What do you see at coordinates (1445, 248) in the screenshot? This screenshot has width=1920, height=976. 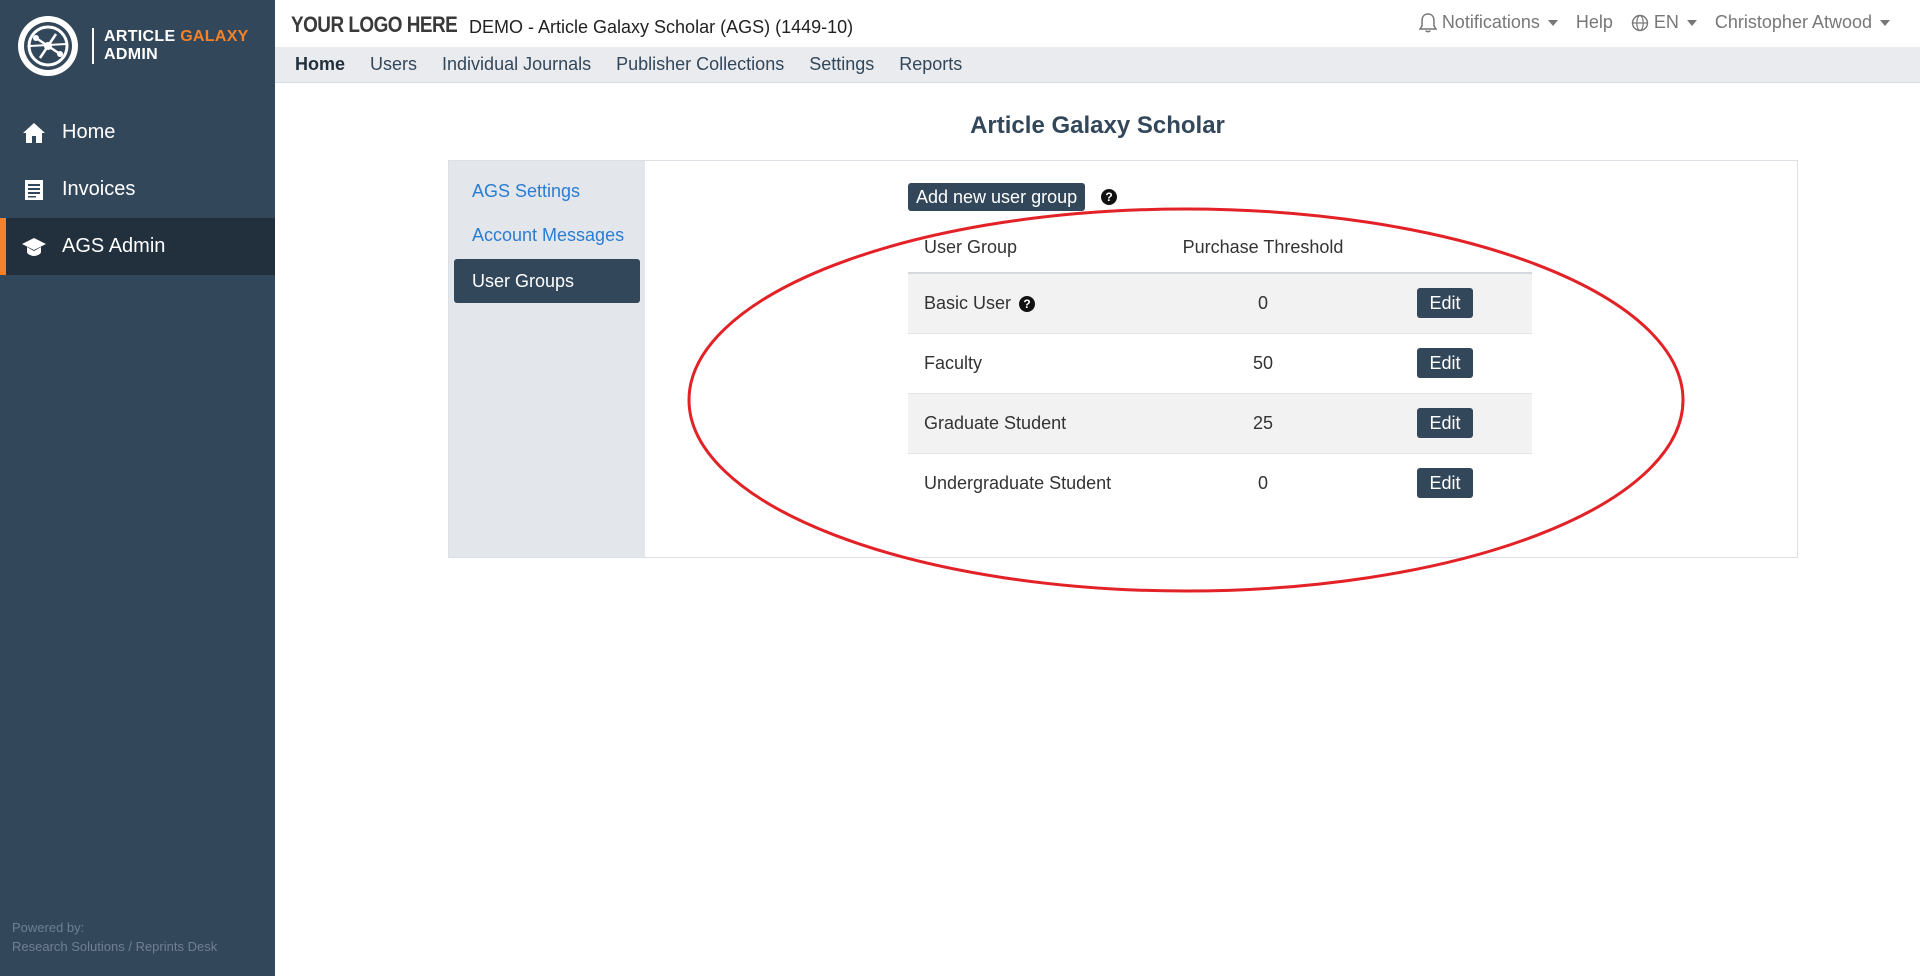 I see `column-header-actions` at bounding box center [1445, 248].